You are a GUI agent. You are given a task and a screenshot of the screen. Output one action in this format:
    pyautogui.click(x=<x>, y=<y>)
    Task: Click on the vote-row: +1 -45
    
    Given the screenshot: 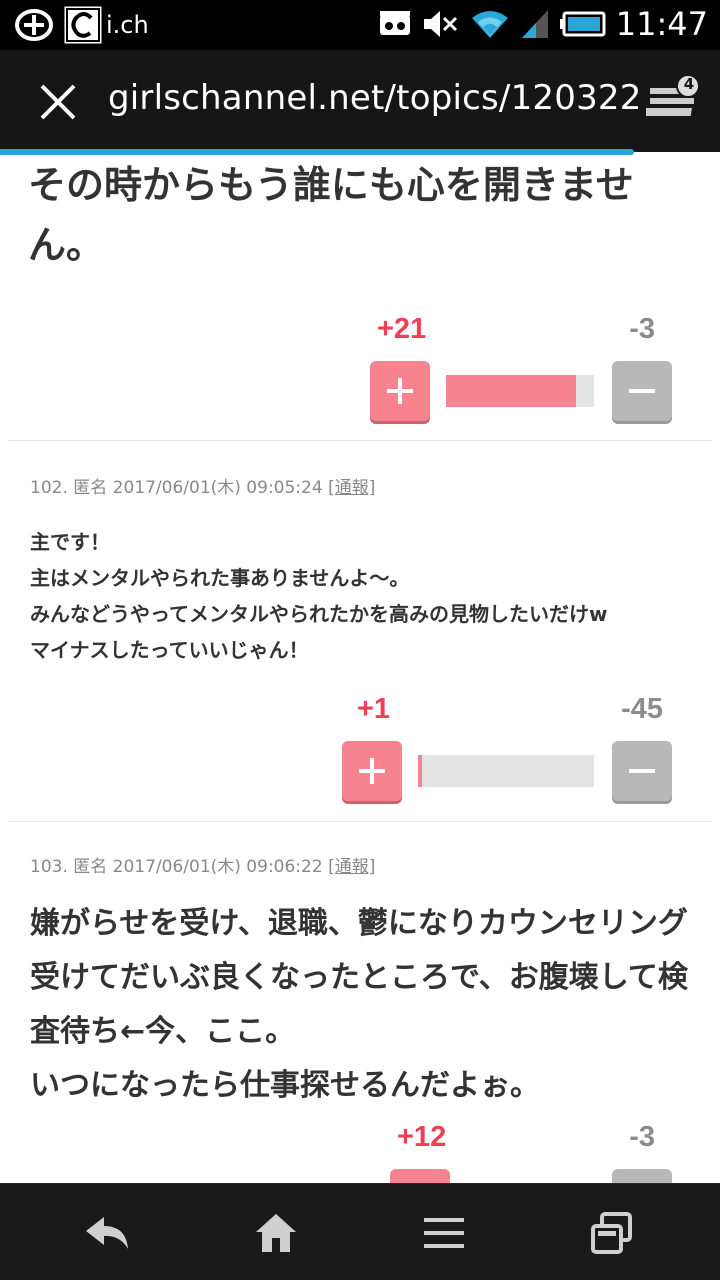 What is the action you would take?
    pyautogui.click(x=360, y=758)
    